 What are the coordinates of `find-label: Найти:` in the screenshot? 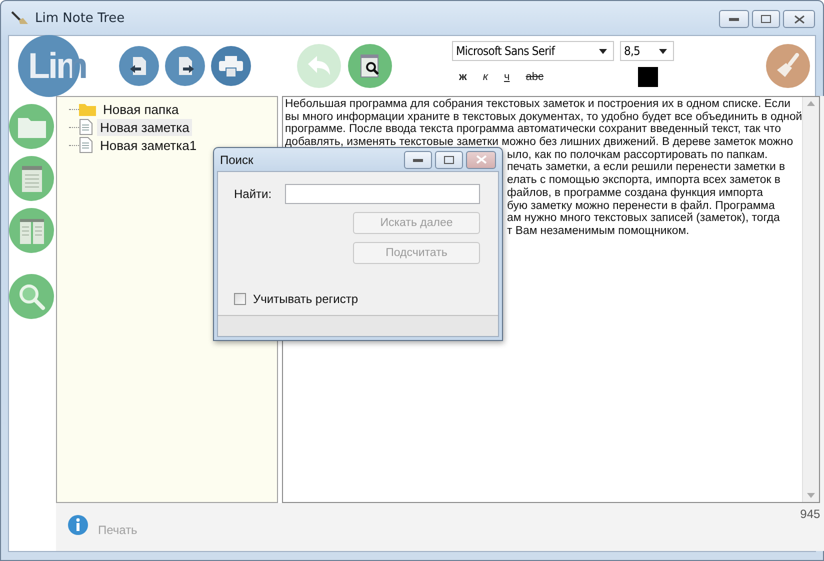 It's located at (253, 194).